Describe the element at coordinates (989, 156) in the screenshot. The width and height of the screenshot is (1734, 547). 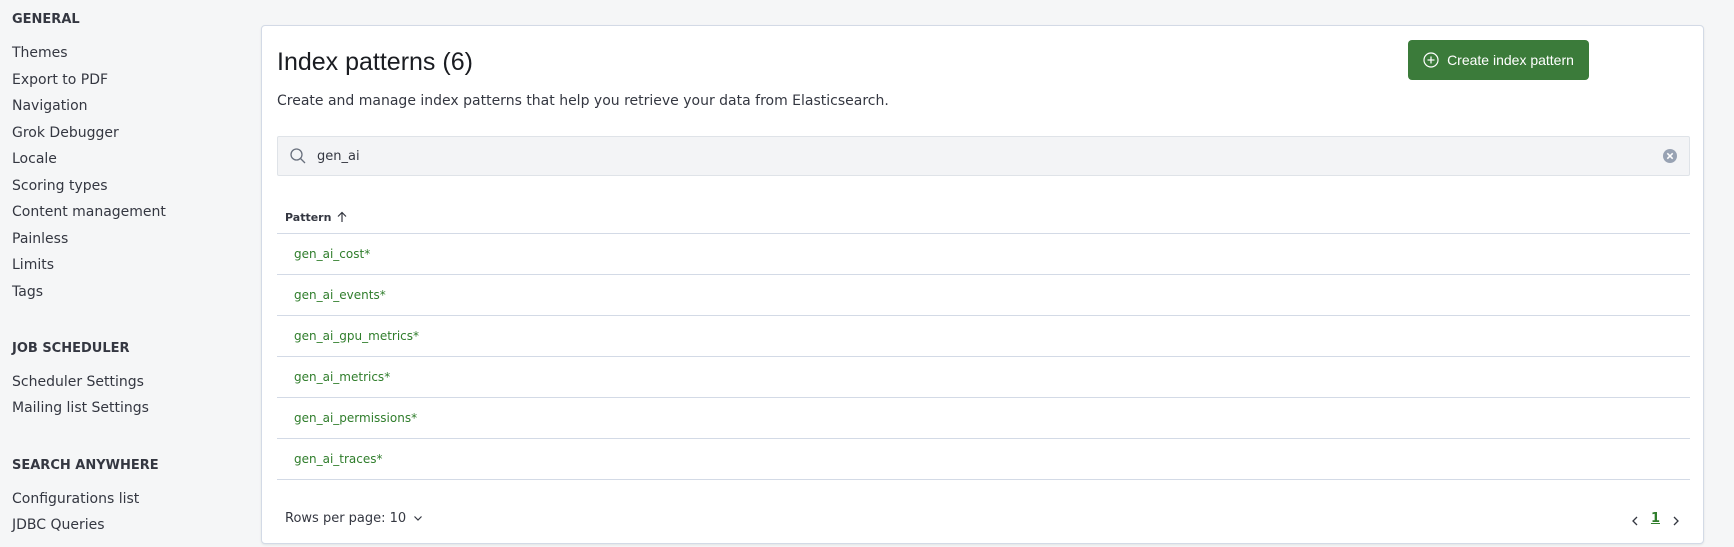
I see `search-input` at that location.